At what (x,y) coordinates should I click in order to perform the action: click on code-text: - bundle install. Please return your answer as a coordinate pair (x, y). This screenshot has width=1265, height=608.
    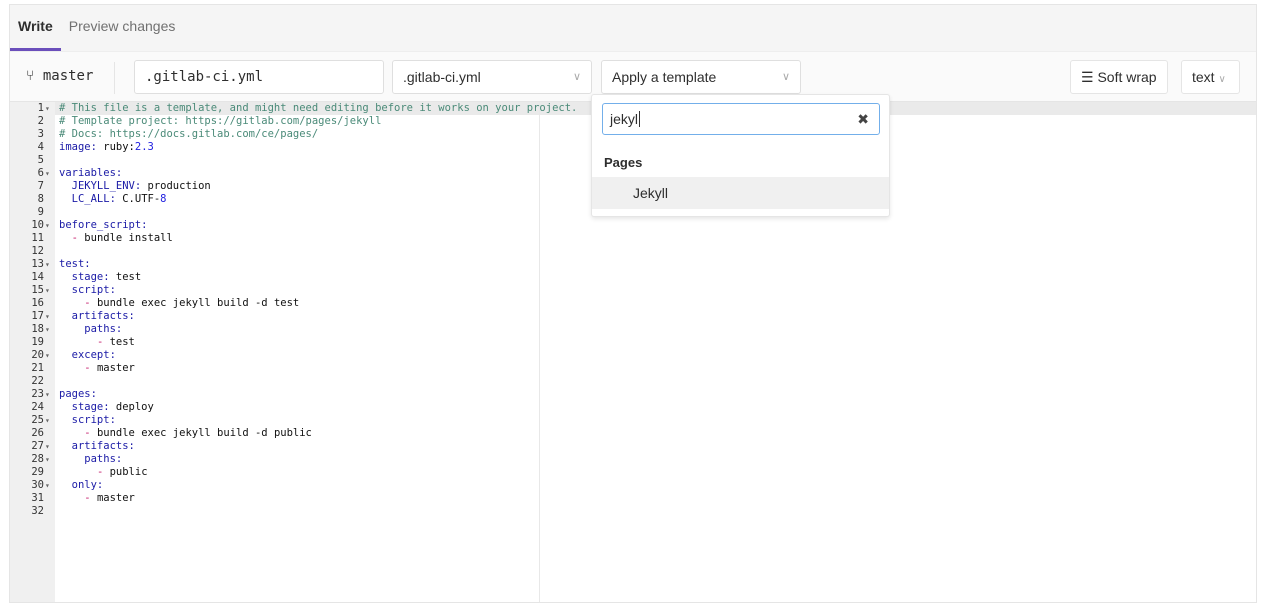
    Looking at the image, I should click on (122, 238).